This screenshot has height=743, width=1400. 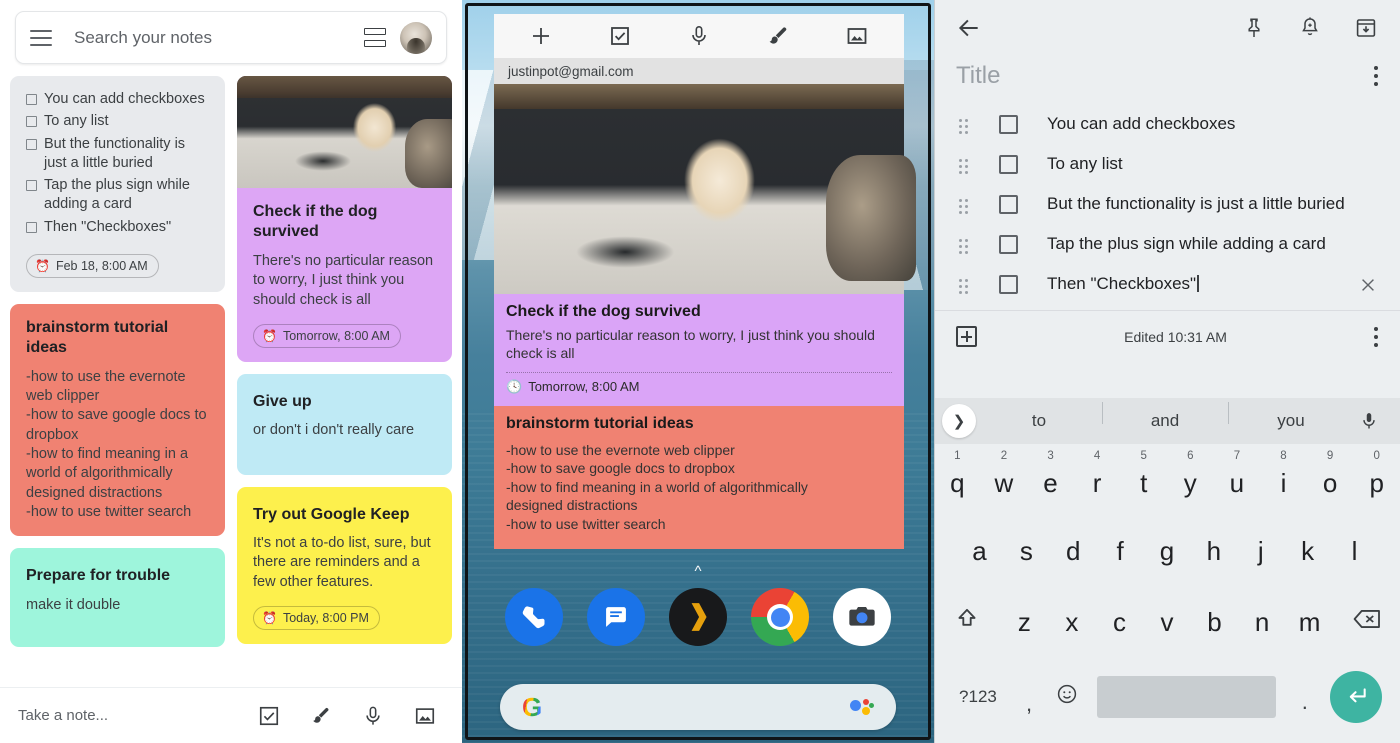 What do you see at coordinates (1202, 284) in the screenshot?
I see `list-item-label: Then "Checkboxes"` at bounding box center [1202, 284].